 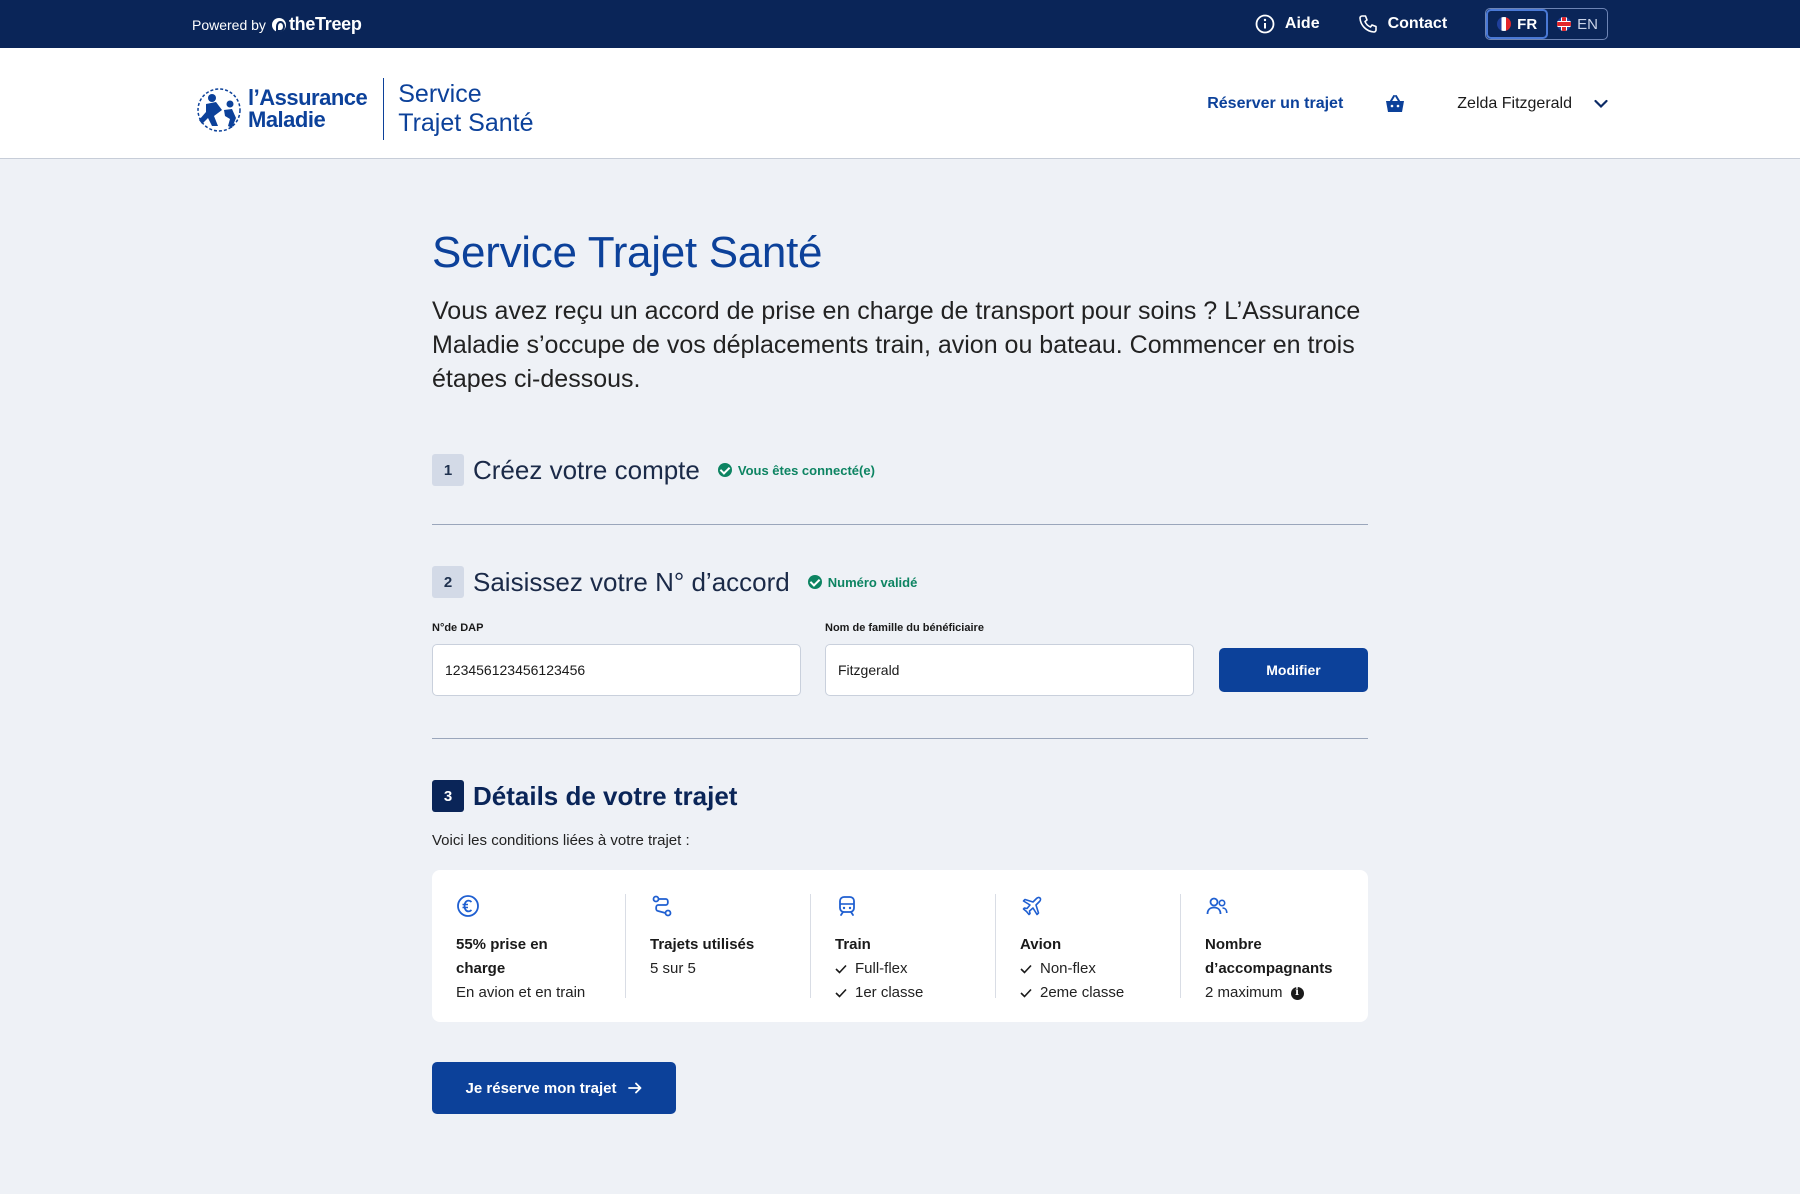 What do you see at coordinates (635, 1088) in the screenshot?
I see `arrow-right-icon` at bounding box center [635, 1088].